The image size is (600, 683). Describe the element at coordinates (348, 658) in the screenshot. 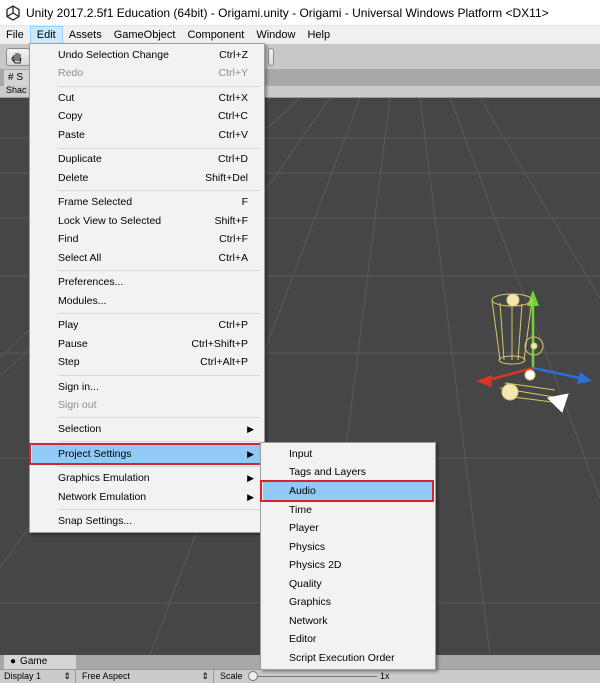

I see `submenu-item-script-execution-order: Script Execution Order` at that location.